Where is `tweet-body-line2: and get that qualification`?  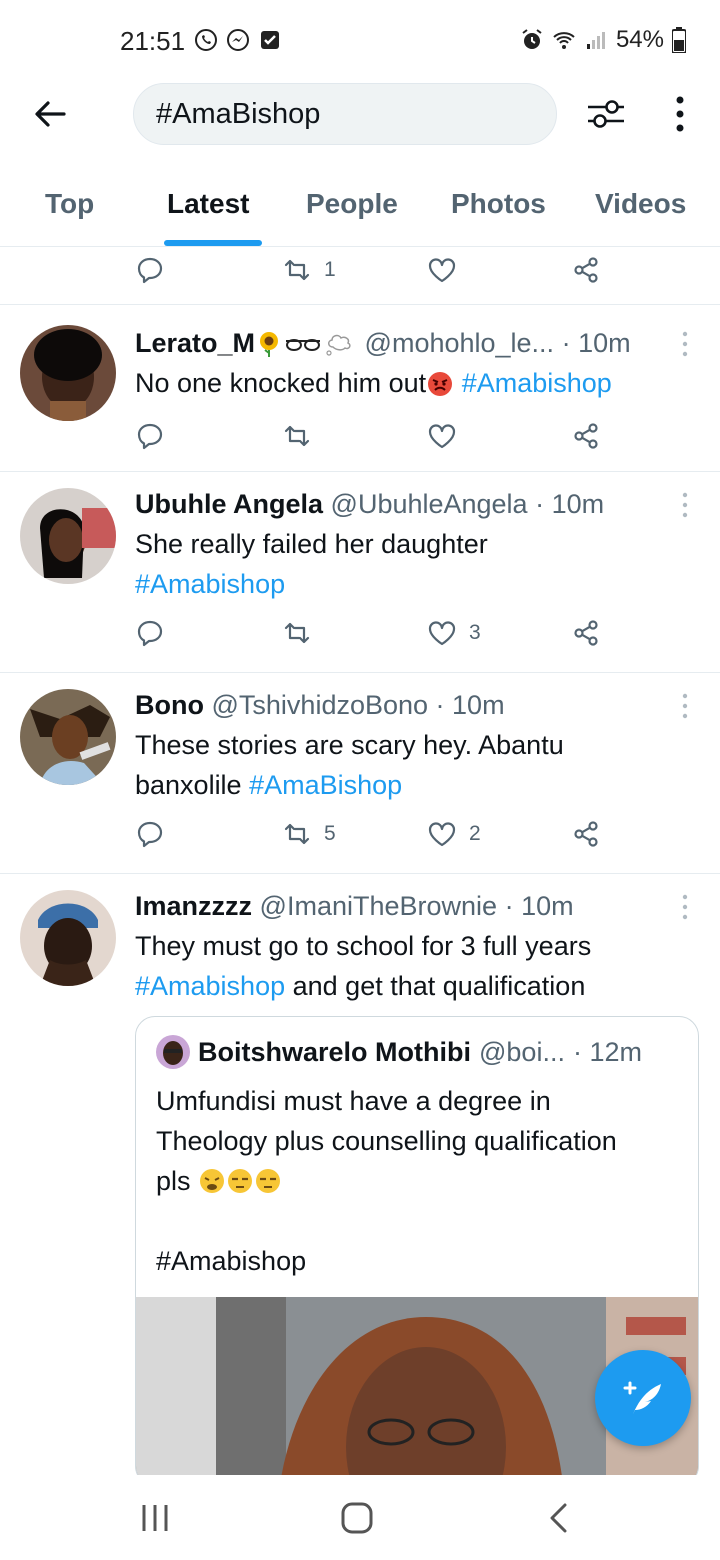 tweet-body-line2: and get that qualification is located at coordinates (439, 986).